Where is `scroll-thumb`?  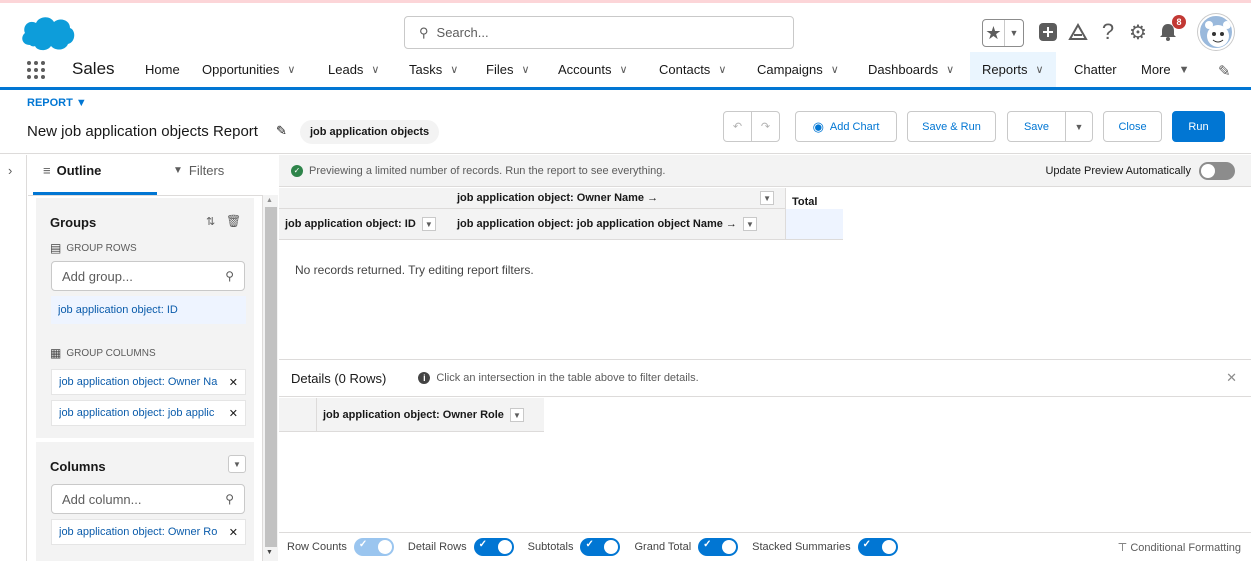 scroll-thumb is located at coordinates (271, 377).